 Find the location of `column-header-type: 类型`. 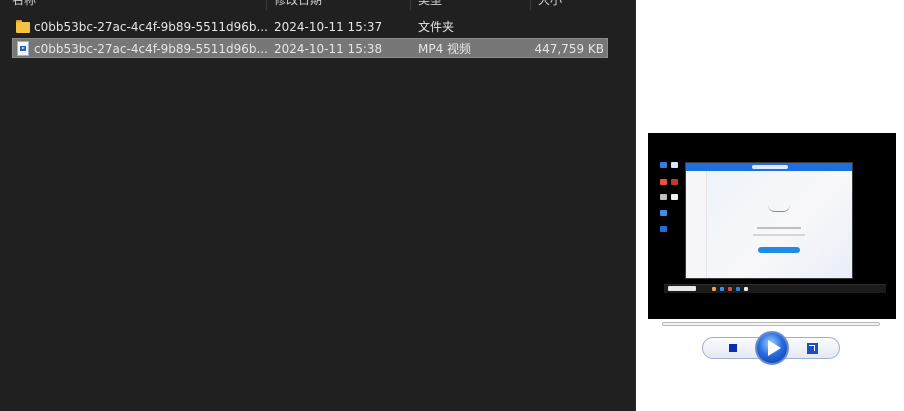

column-header-type: 类型 is located at coordinates (430, 4).